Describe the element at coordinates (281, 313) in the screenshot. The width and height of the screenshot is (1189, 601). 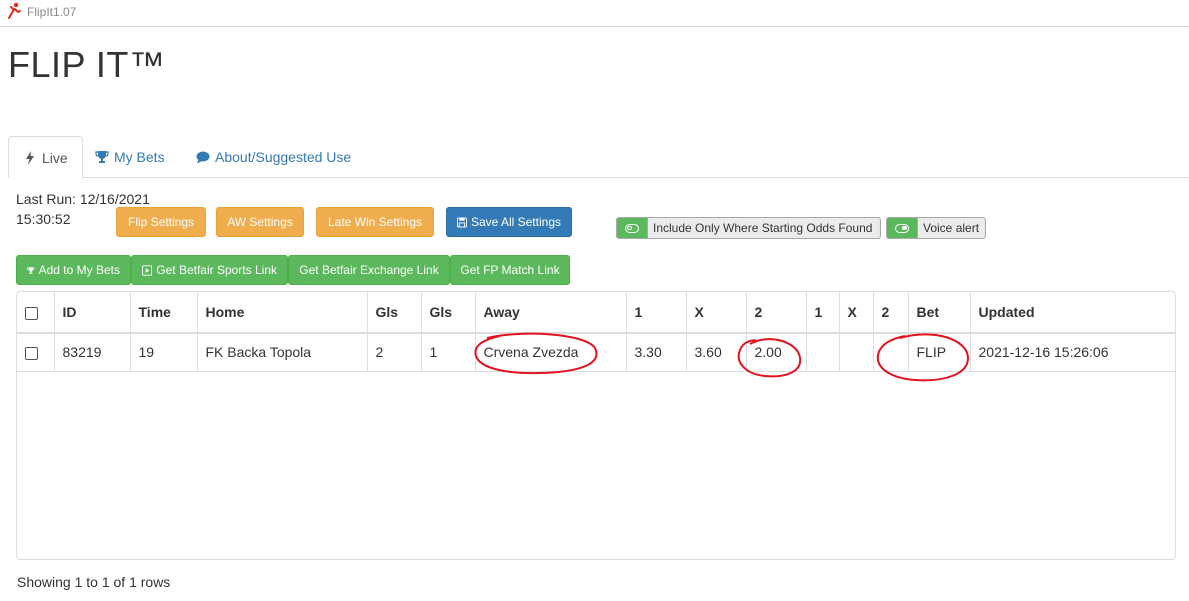
I see `column-header: Home` at that location.